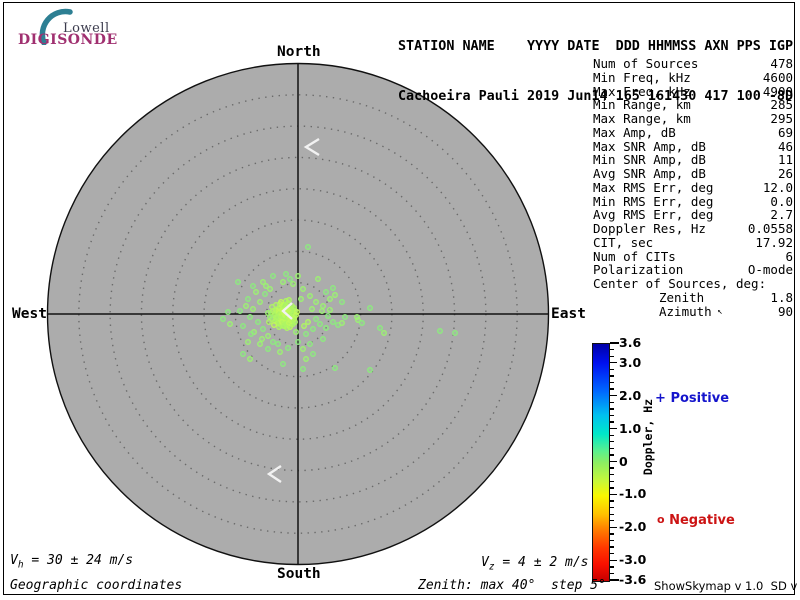 This screenshot has width=800, height=600. Describe the element at coordinates (693, 201) in the screenshot. I see `stat-row: Min RMS Err, deg 0.0` at that location.